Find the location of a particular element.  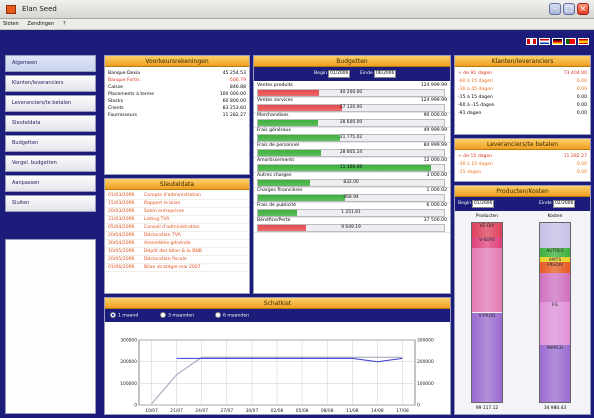

account-value: 11 282.27 is located at coordinates (234, 115).